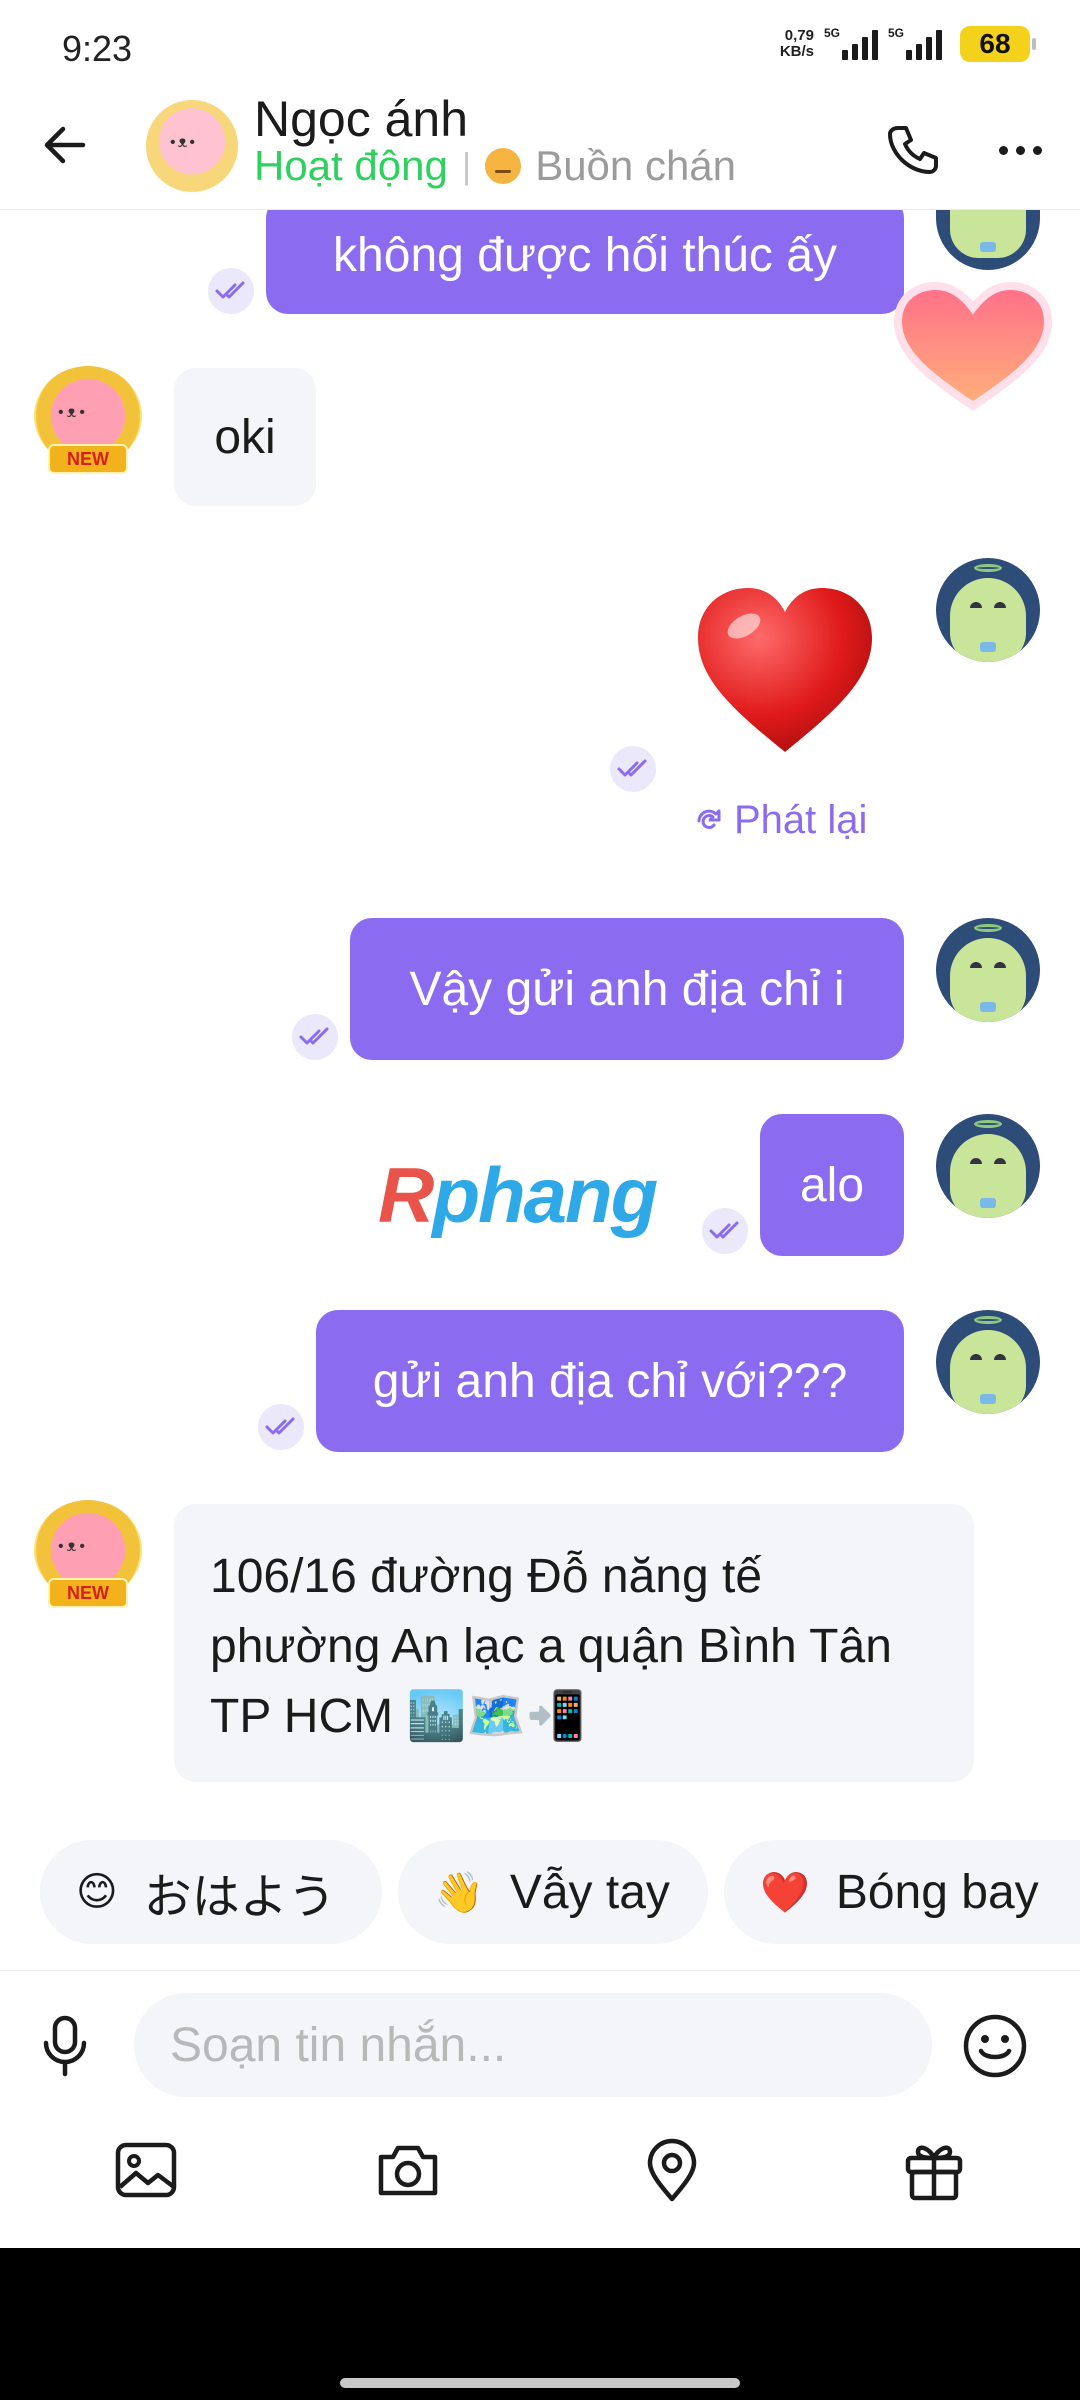 This screenshot has height=2400, width=1080. I want to click on arrow-left-icon, so click(65, 145).